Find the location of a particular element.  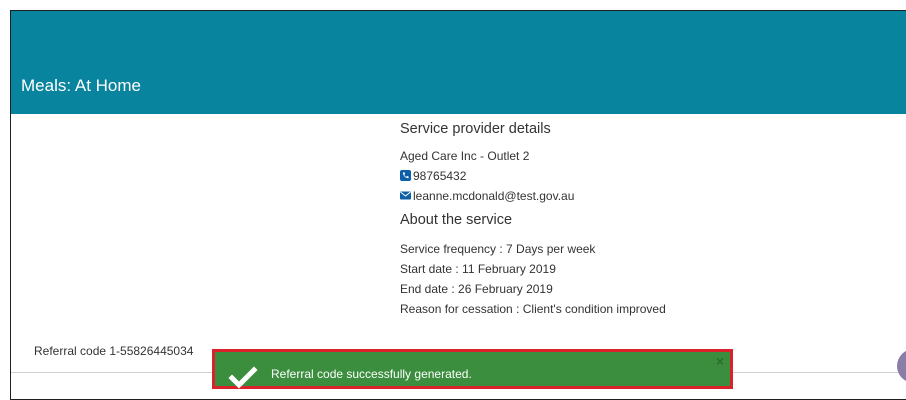

provider-heading: Service provider details is located at coordinates (475, 129).